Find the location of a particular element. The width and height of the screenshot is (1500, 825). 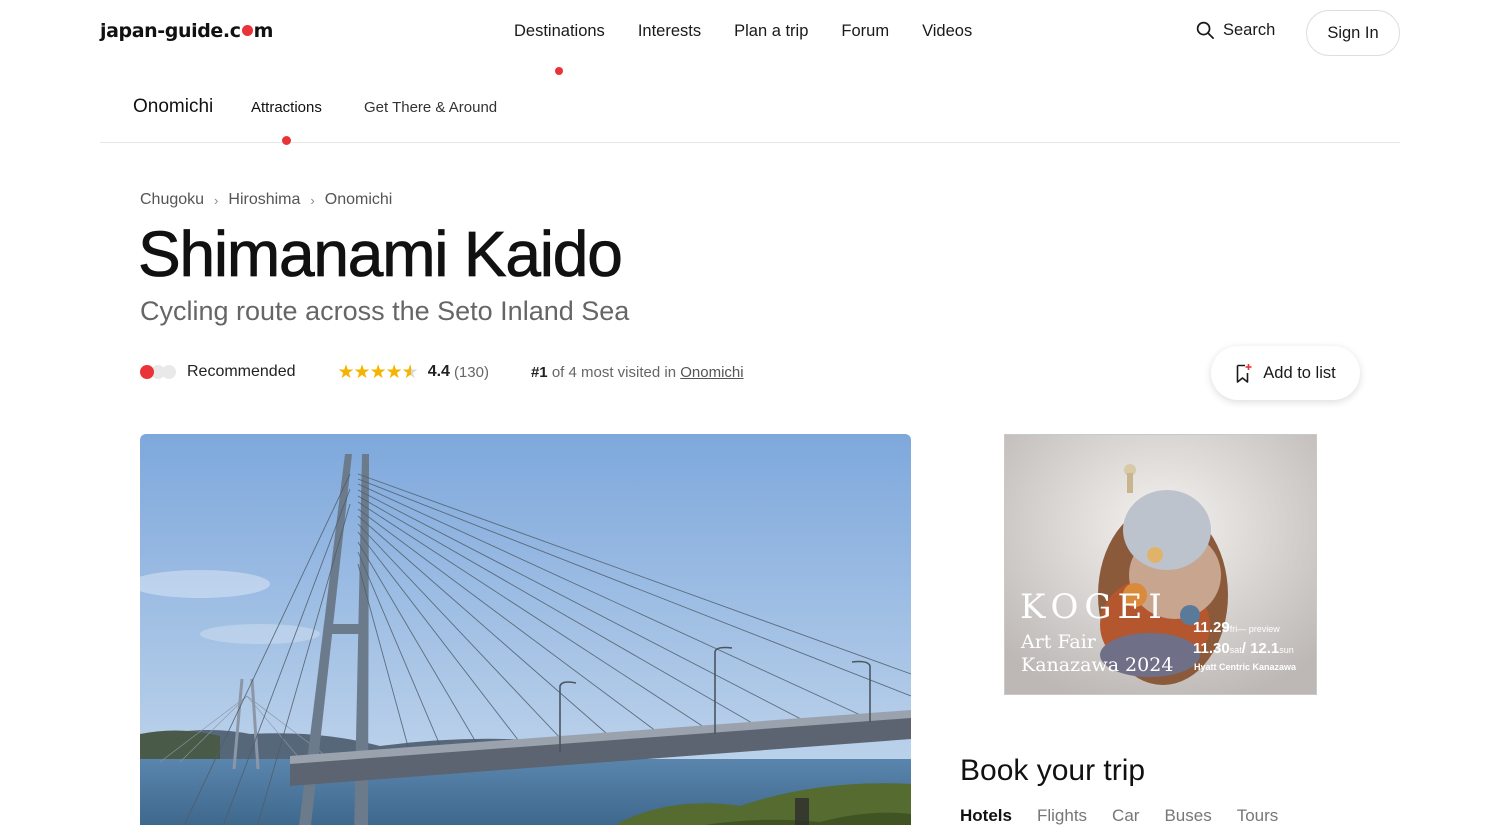

rank-place-link: Onomichi is located at coordinates (711, 372).